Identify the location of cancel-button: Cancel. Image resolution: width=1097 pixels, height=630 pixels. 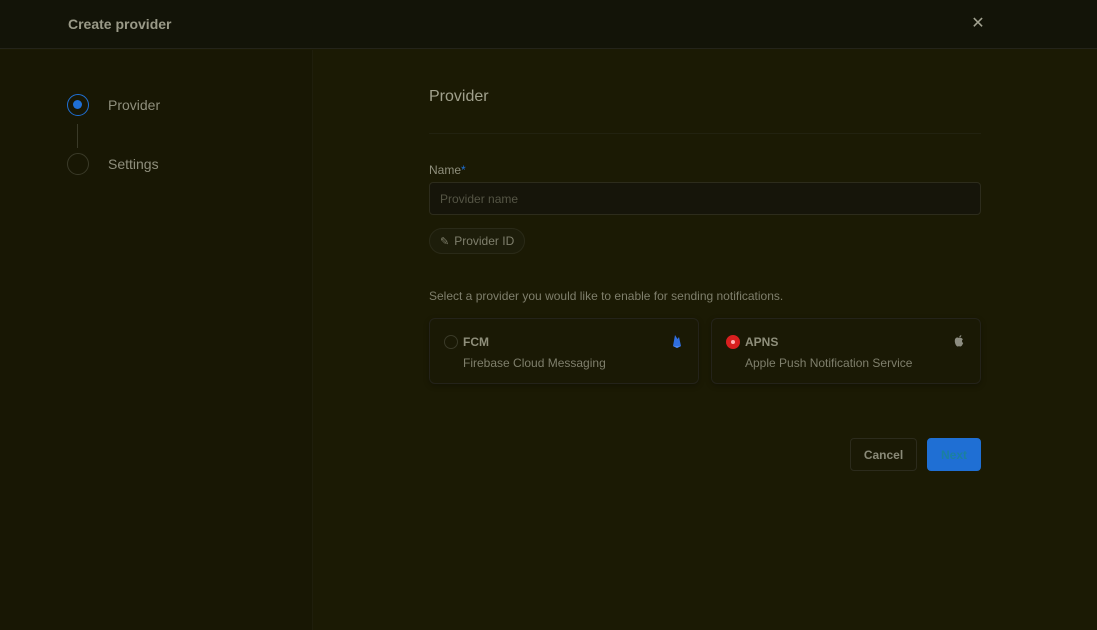
(883, 454).